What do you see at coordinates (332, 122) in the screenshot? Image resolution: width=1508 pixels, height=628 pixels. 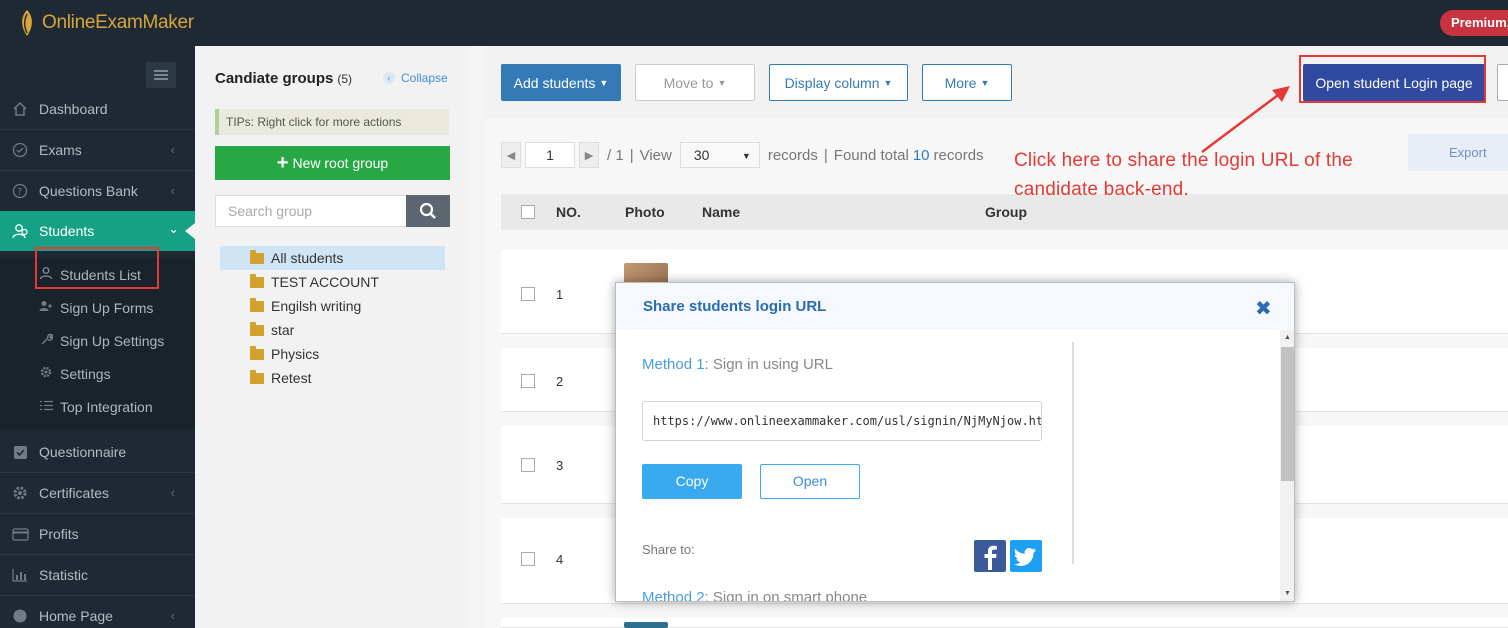 I see `tips-banner: TIPs: Right click for more actions` at bounding box center [332, 122].